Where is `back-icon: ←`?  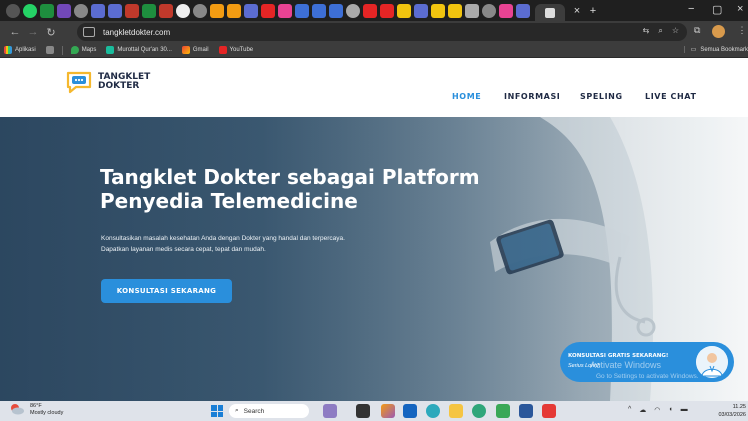 back-icon: ← is located at coordinates (15, 32).